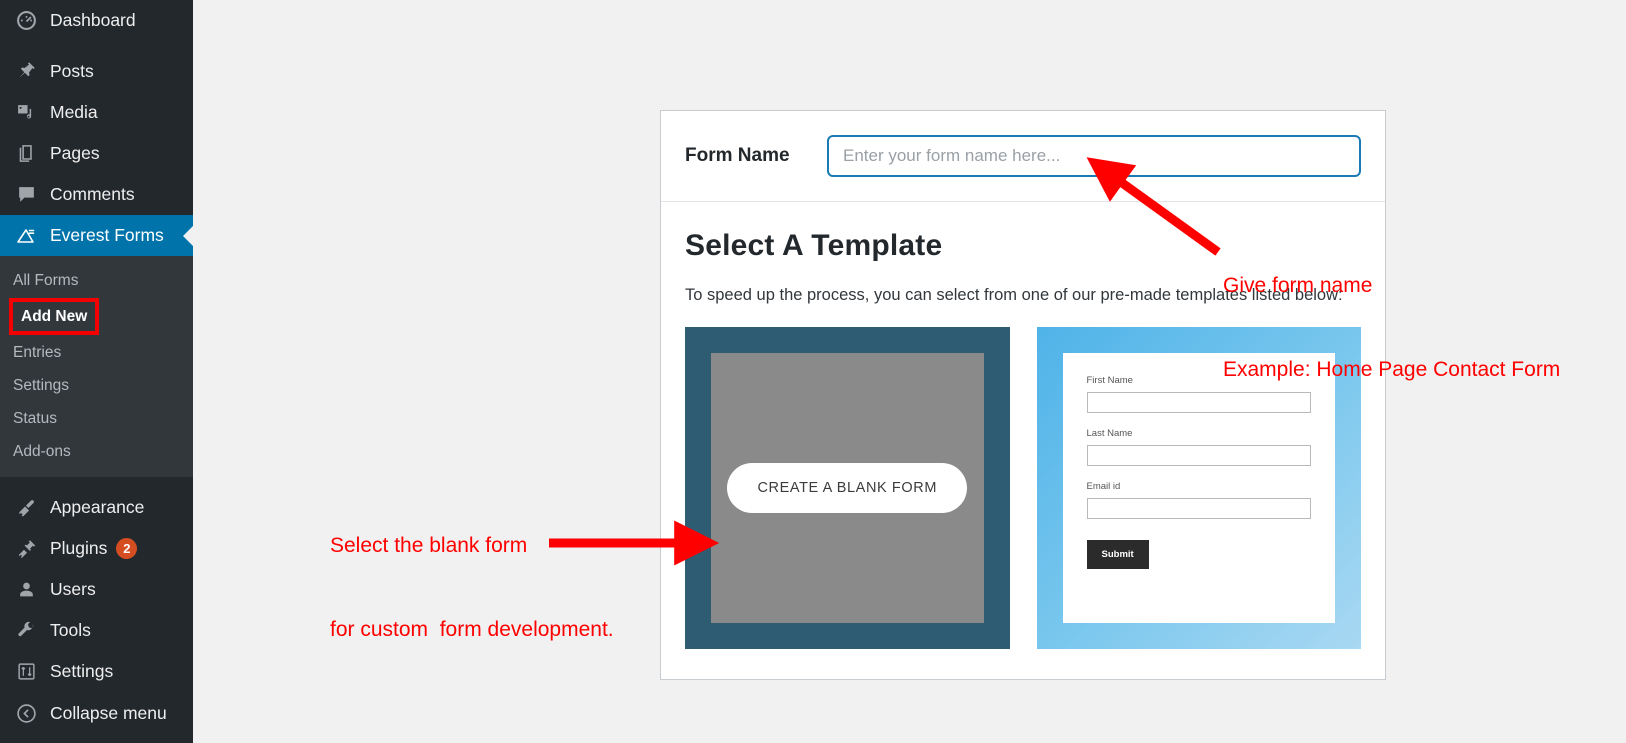  What do you see at coordinates (737, 155) in the screenshot?
I see `form-name-label: Form Name` at bounding box center [737, 155].